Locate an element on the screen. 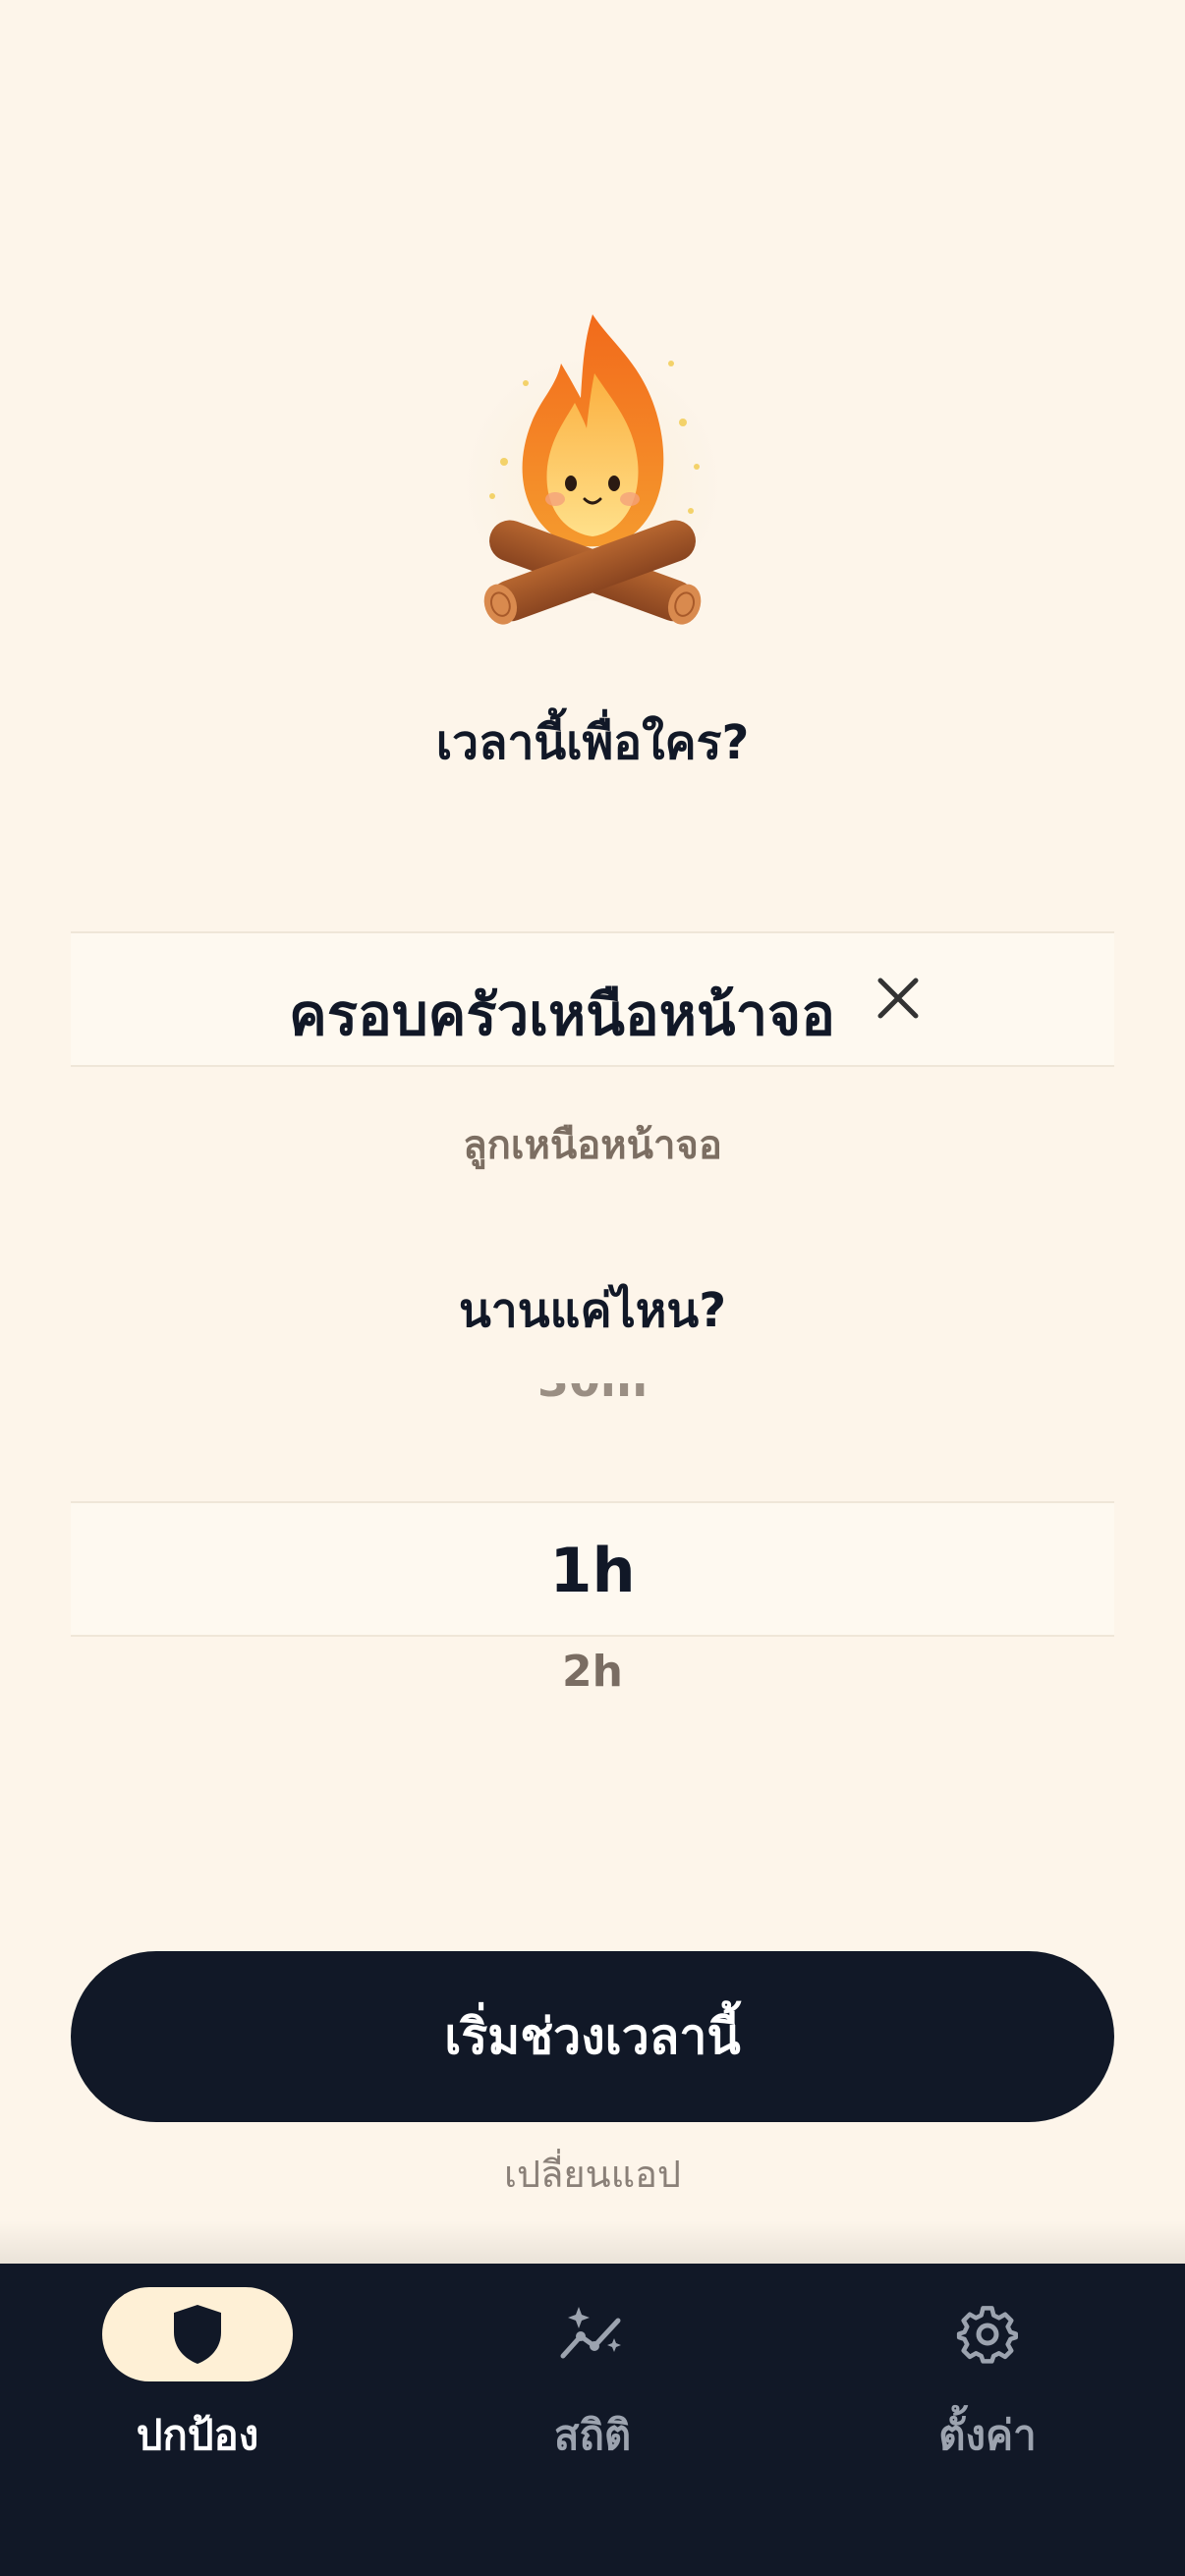  nav-item-stats: สถิติ is located at coordinates (592, 2385).